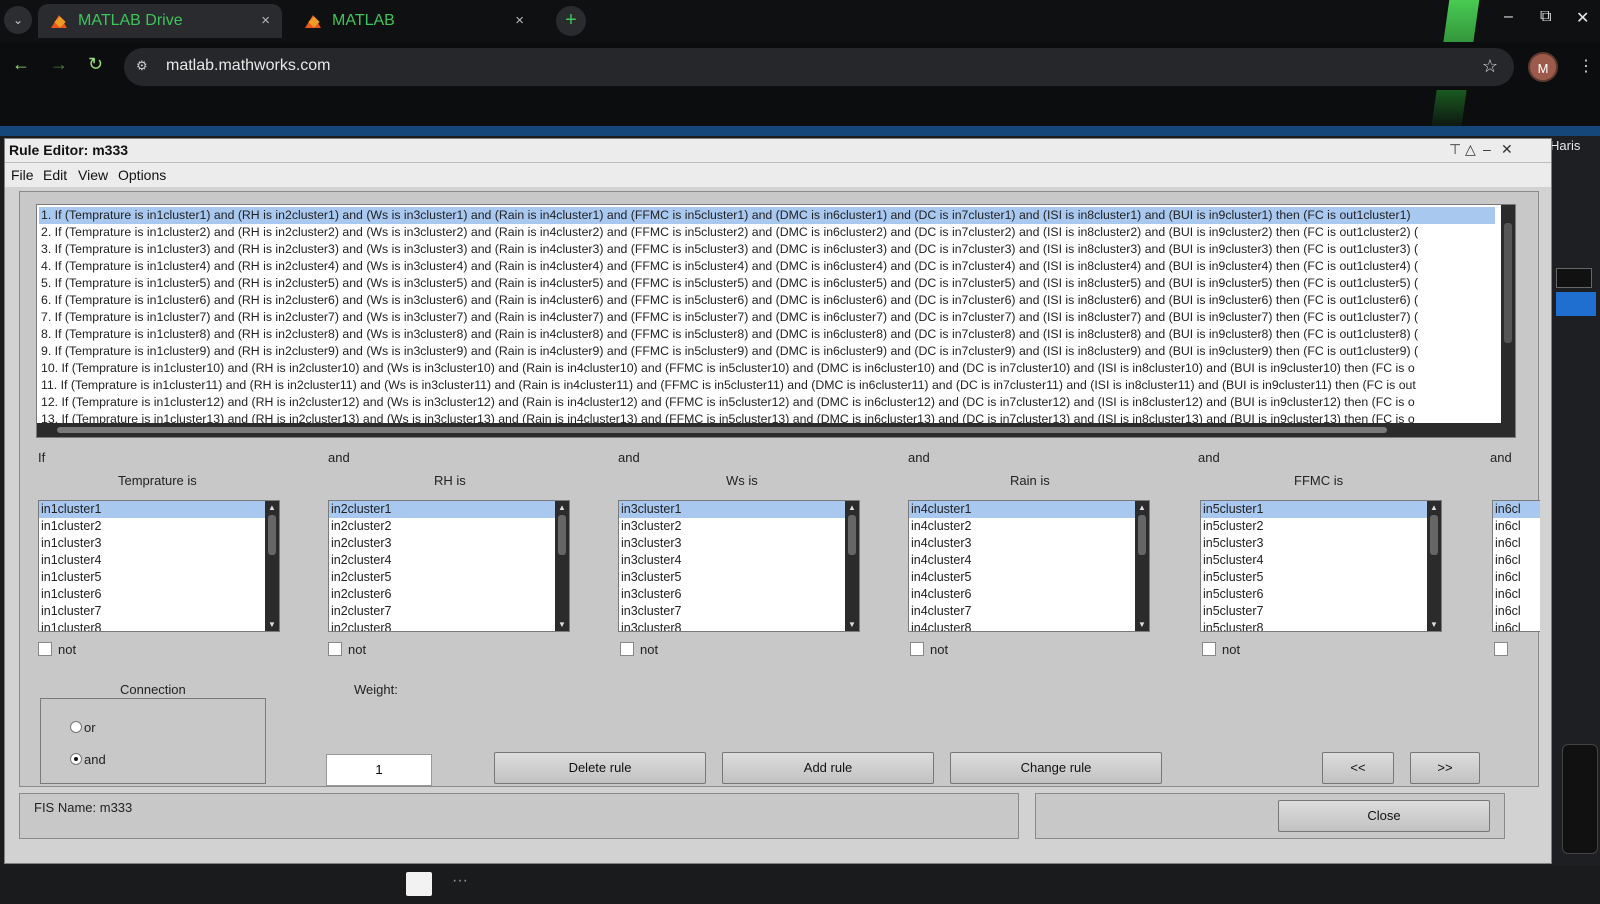  I want to click on change-rule-button: Change rule, so click(1056, 768).